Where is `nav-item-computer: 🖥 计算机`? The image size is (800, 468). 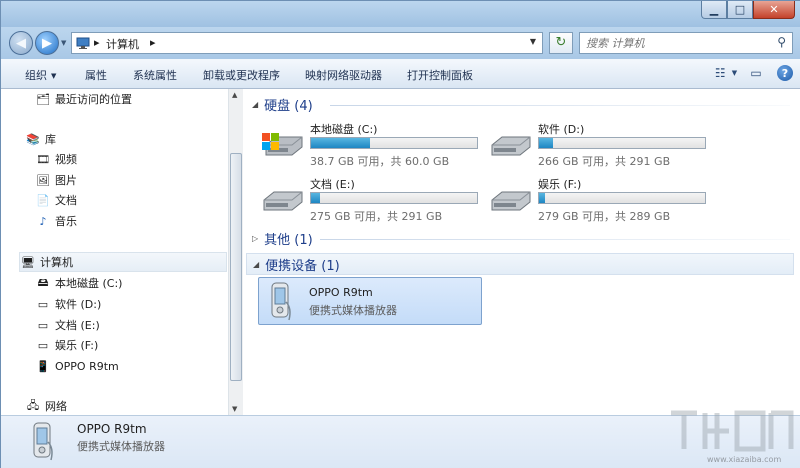
nav-item-computer: 🖥 计算机 is located at coordinates (123, 262).